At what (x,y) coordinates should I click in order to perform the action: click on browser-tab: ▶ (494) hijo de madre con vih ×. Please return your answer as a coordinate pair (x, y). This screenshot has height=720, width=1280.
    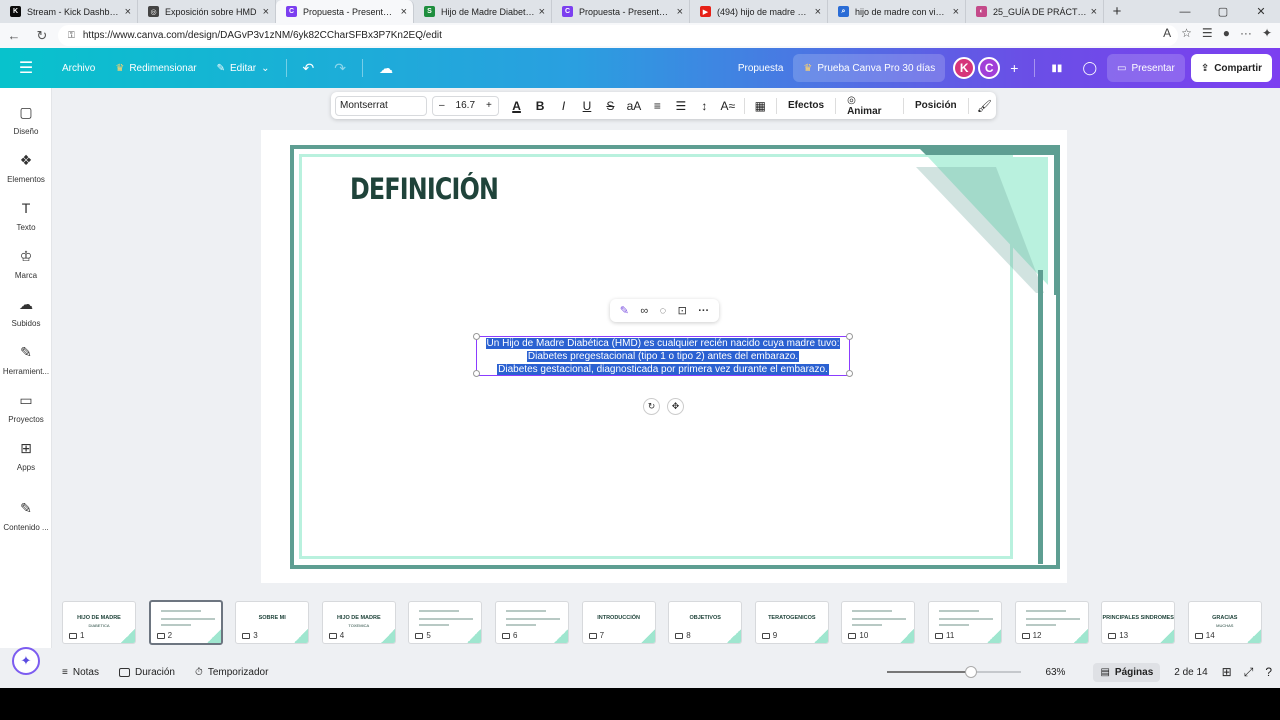
    Looking at the image, I should click on (759, 11).